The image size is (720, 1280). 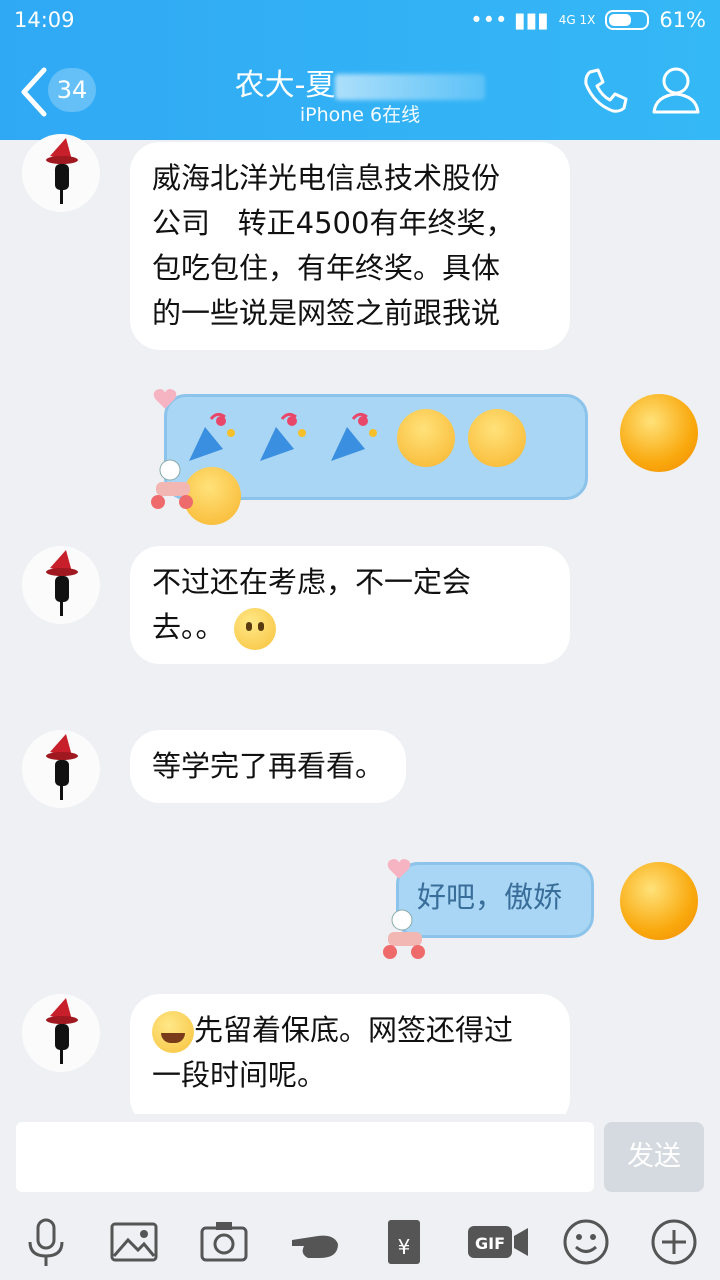 What do you see at coordinates (305, 1157) in the screenshot?
I see `message-input` at bounding box center [305, 1157].